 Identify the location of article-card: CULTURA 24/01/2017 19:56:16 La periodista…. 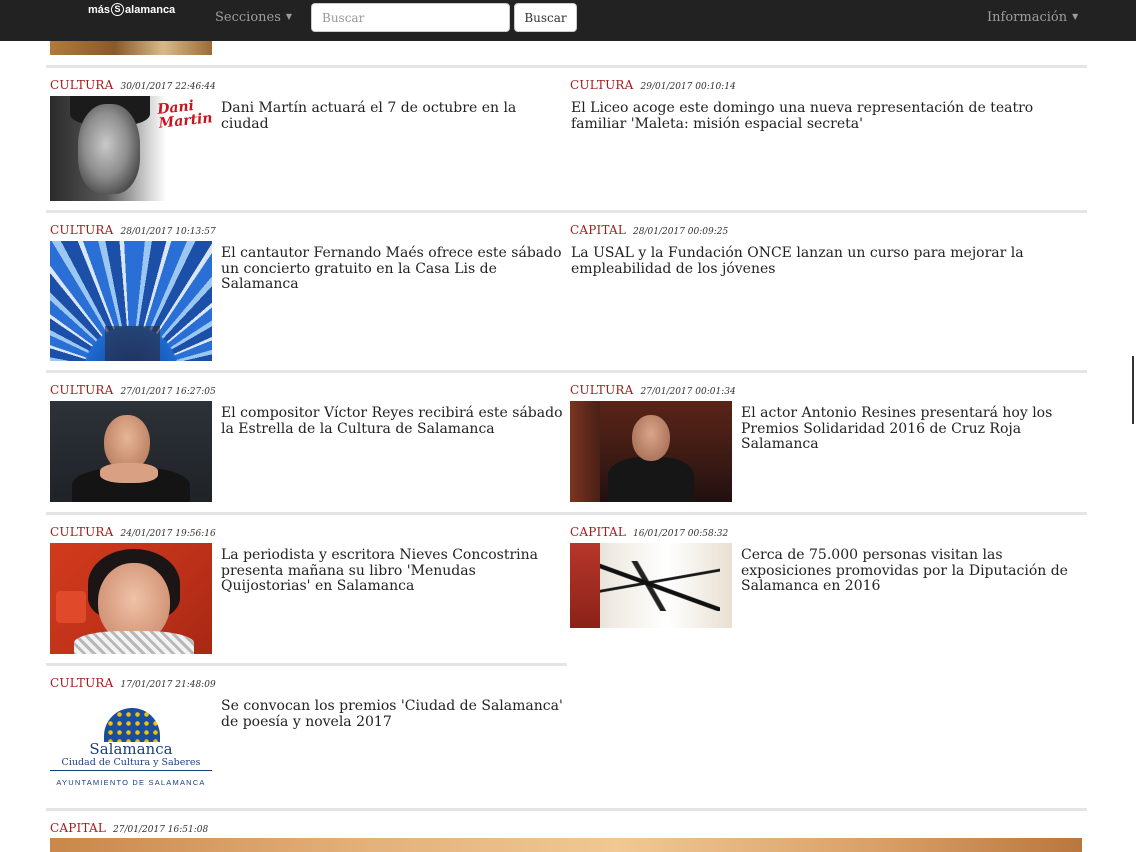
(306, 588).